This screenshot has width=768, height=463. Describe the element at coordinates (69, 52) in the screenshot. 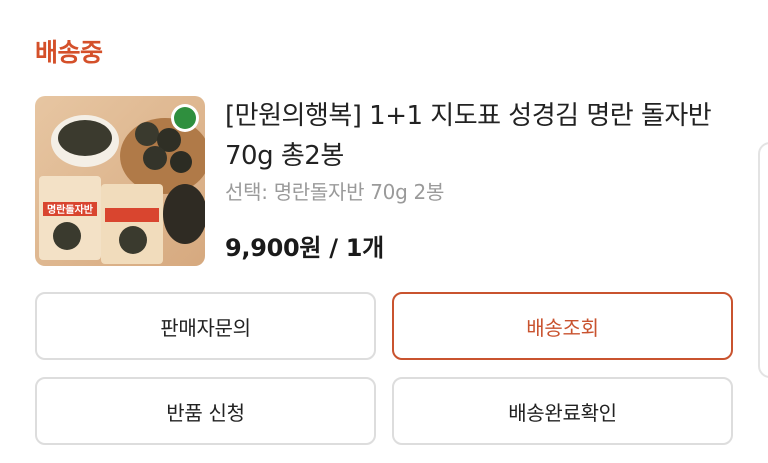

I see `delivery-status: 배송중` at that location.